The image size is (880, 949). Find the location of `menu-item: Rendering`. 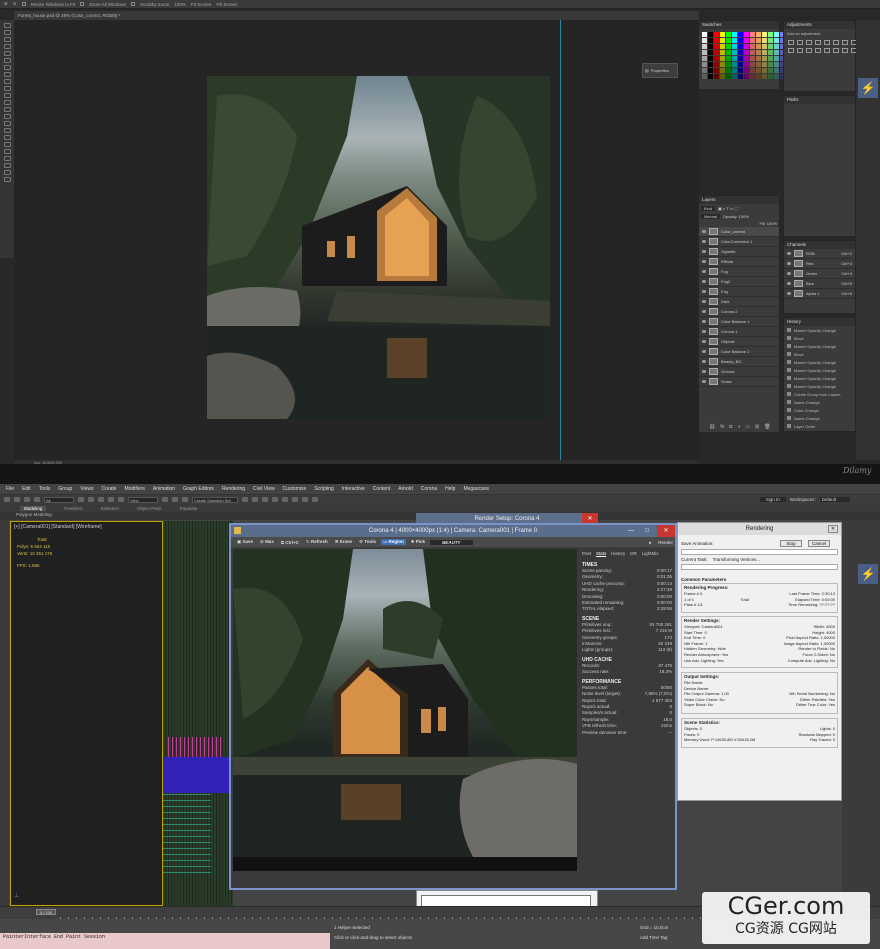

menu-item: Rendering is located at coordinates (233, 489).